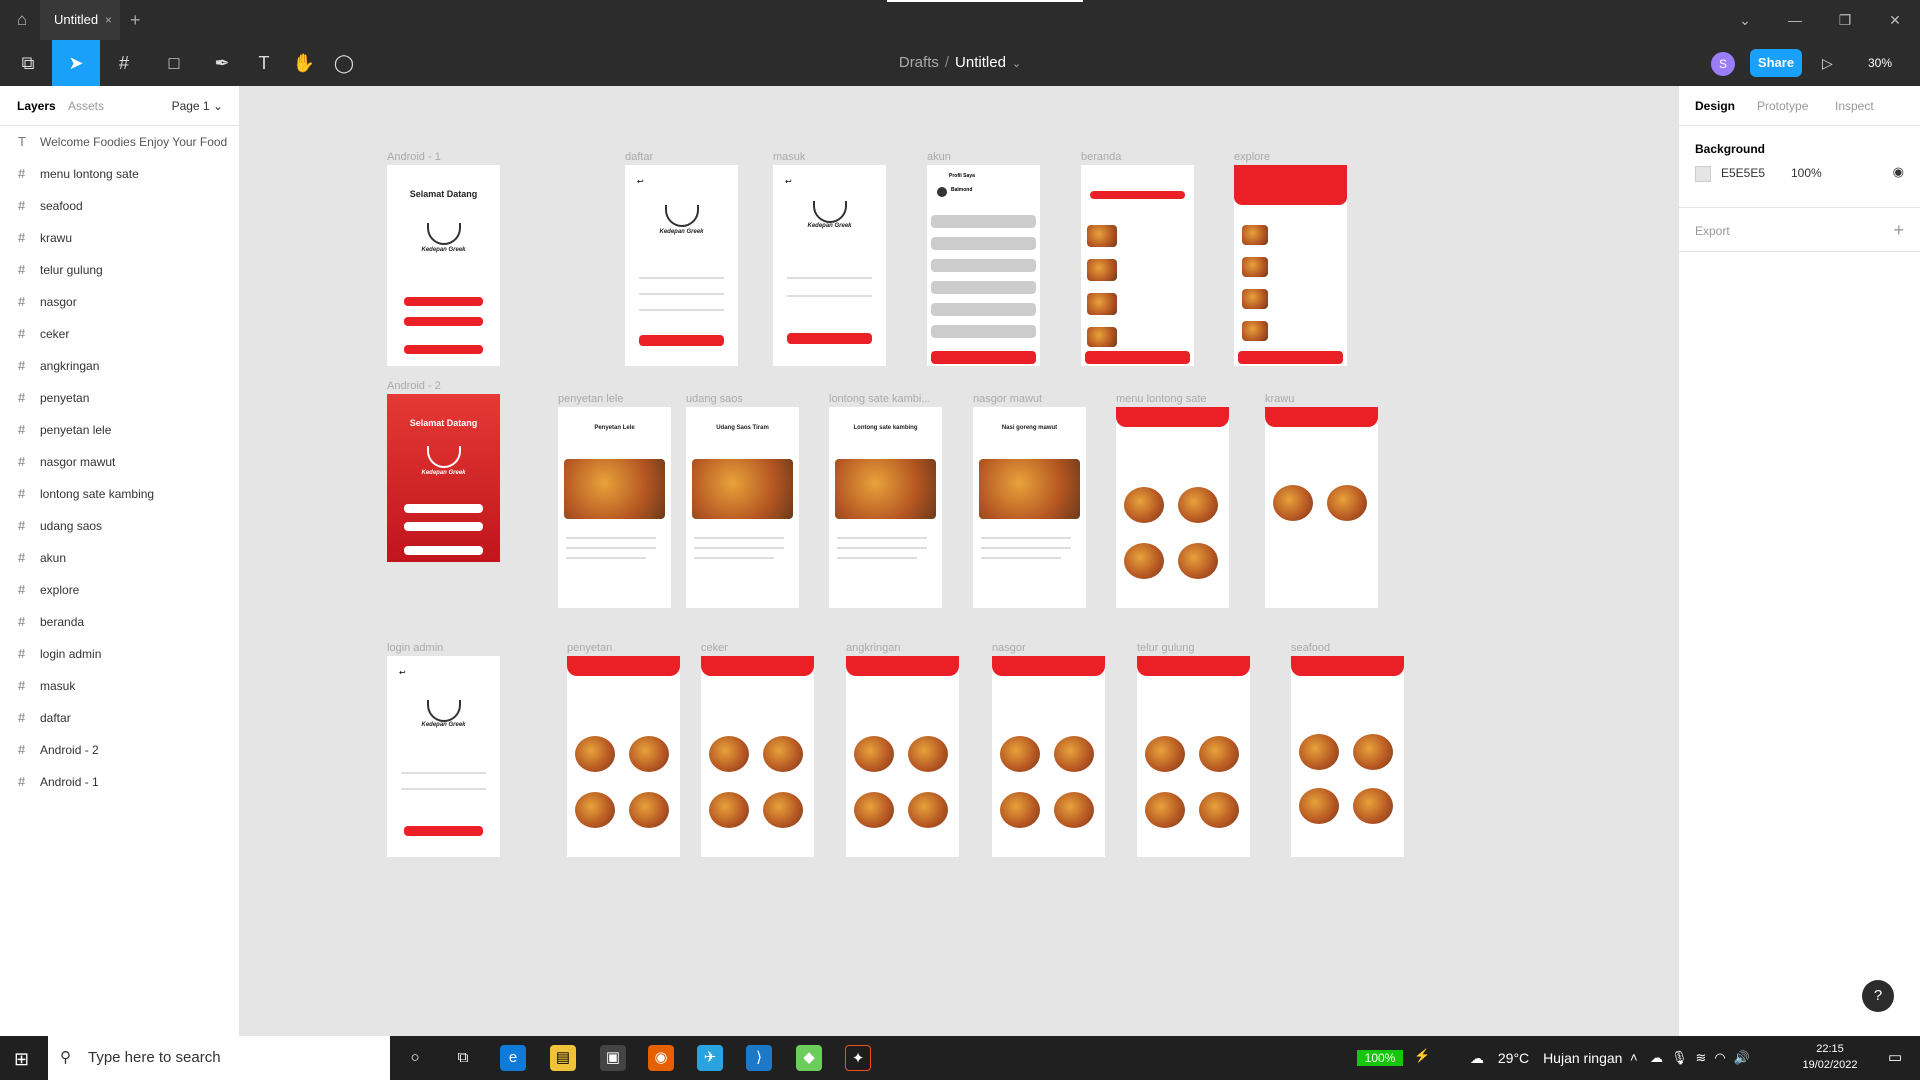 The width and height of the screenshot is (1920, 1080). Describe the element at coordinates (71, 526) in the screenshot. I see `layer-label: udang saos` at that location.